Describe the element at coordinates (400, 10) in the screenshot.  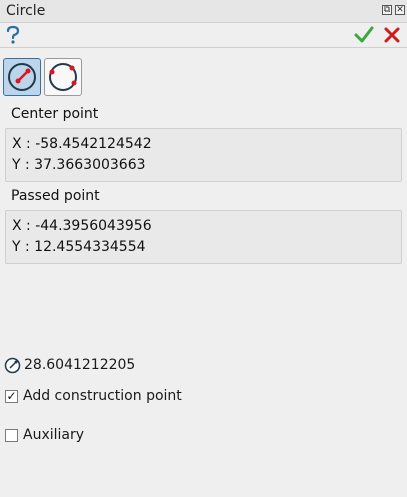
I see `close-button: ✕` at that location.